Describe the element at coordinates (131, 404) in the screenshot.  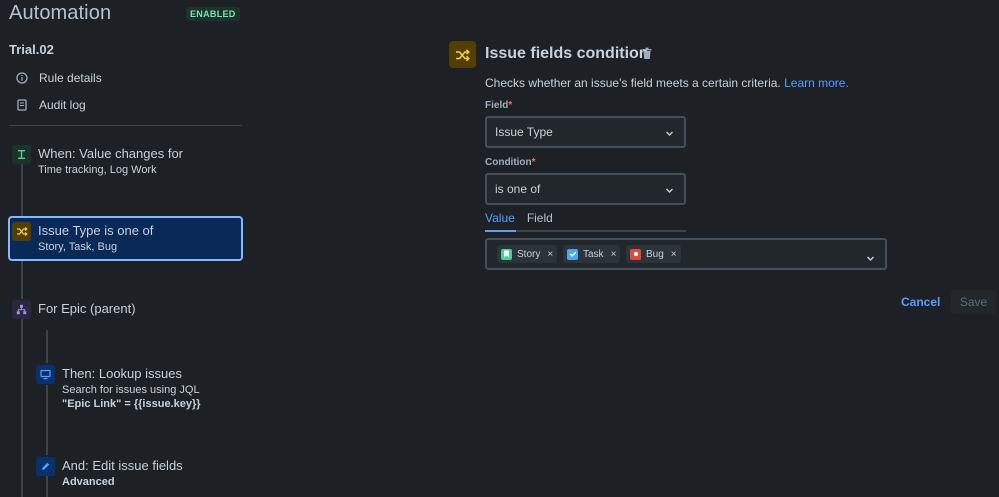
I see `flow-item-detail: "Epic Link" = {{issue.key}}` at that location.